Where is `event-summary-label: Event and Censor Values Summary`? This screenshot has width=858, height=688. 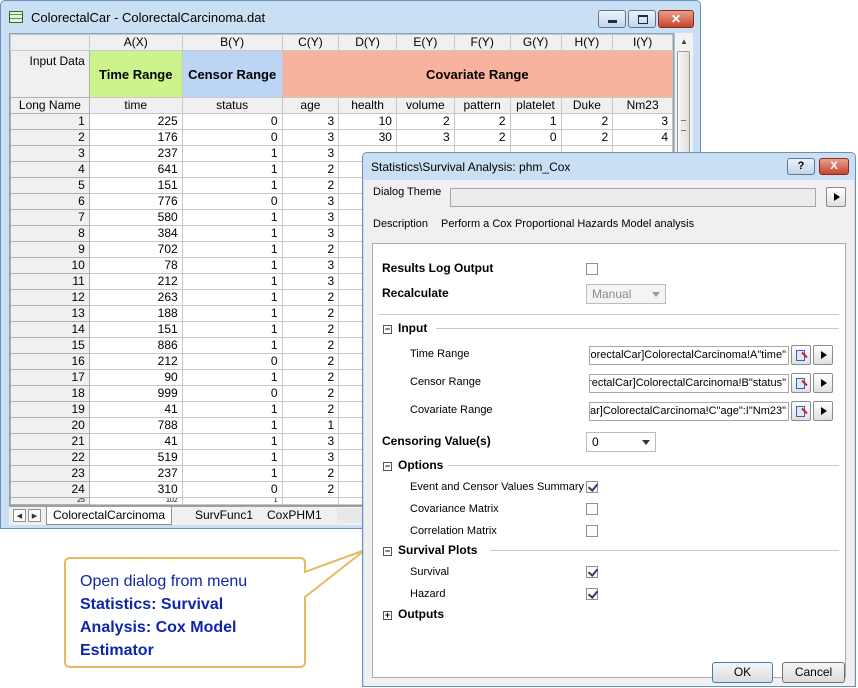
event-summary-label: Event and Censor Values Summary is located at coordinates (497, 487).